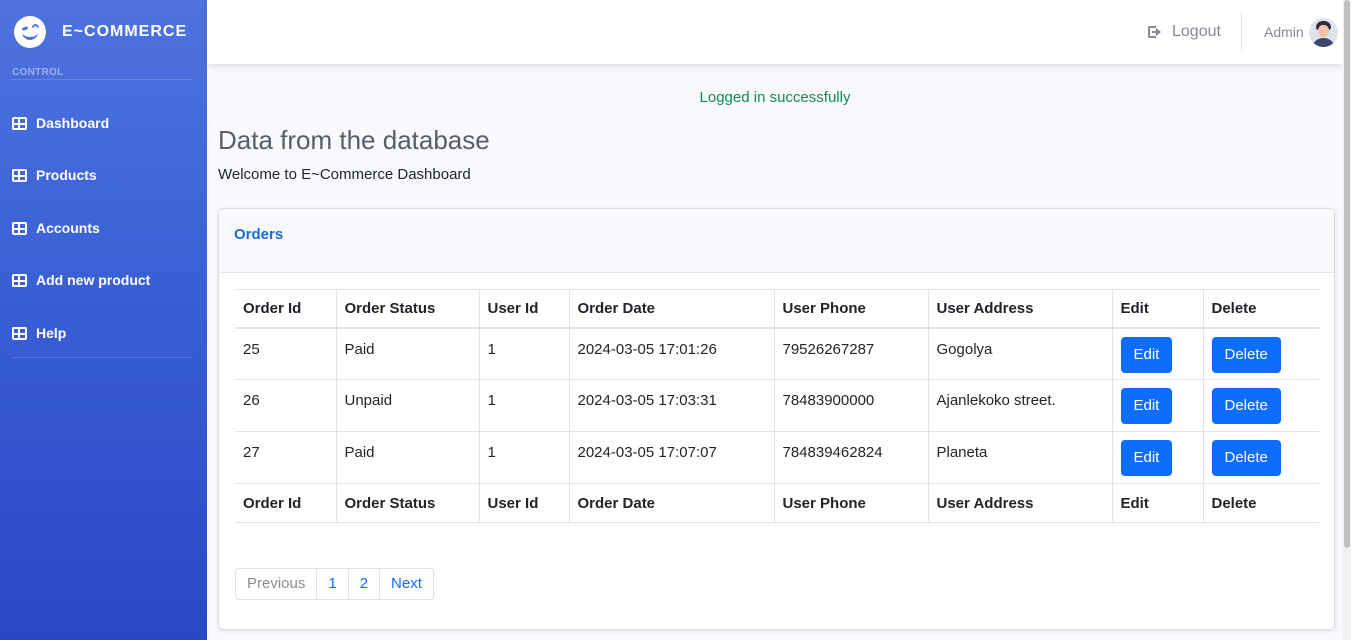 The width and height of the screenshot is (1351, 640). I want to click on sidebar-item-label: Accounts, so click(68, 228).